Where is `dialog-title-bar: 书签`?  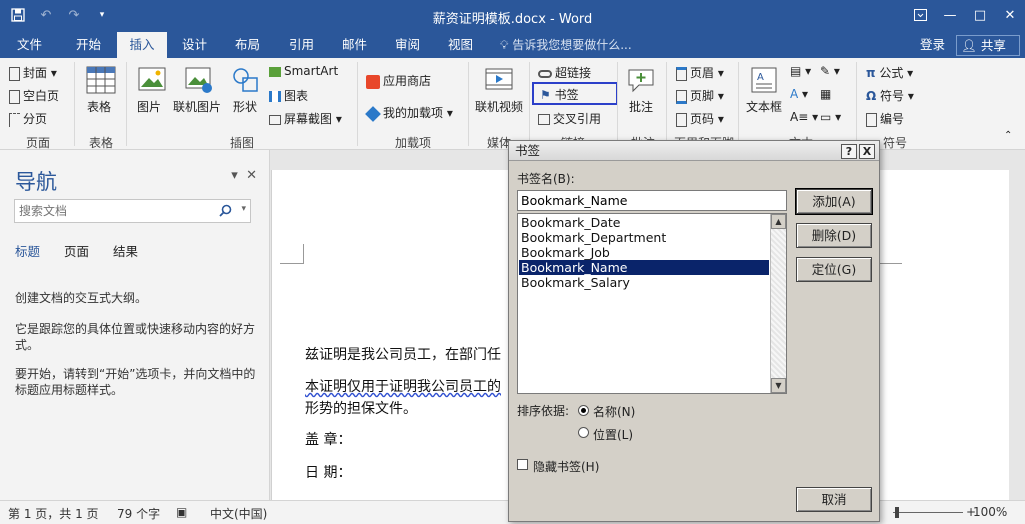
dialog-title-bar: 书签 is located at coordinates (694, 151).